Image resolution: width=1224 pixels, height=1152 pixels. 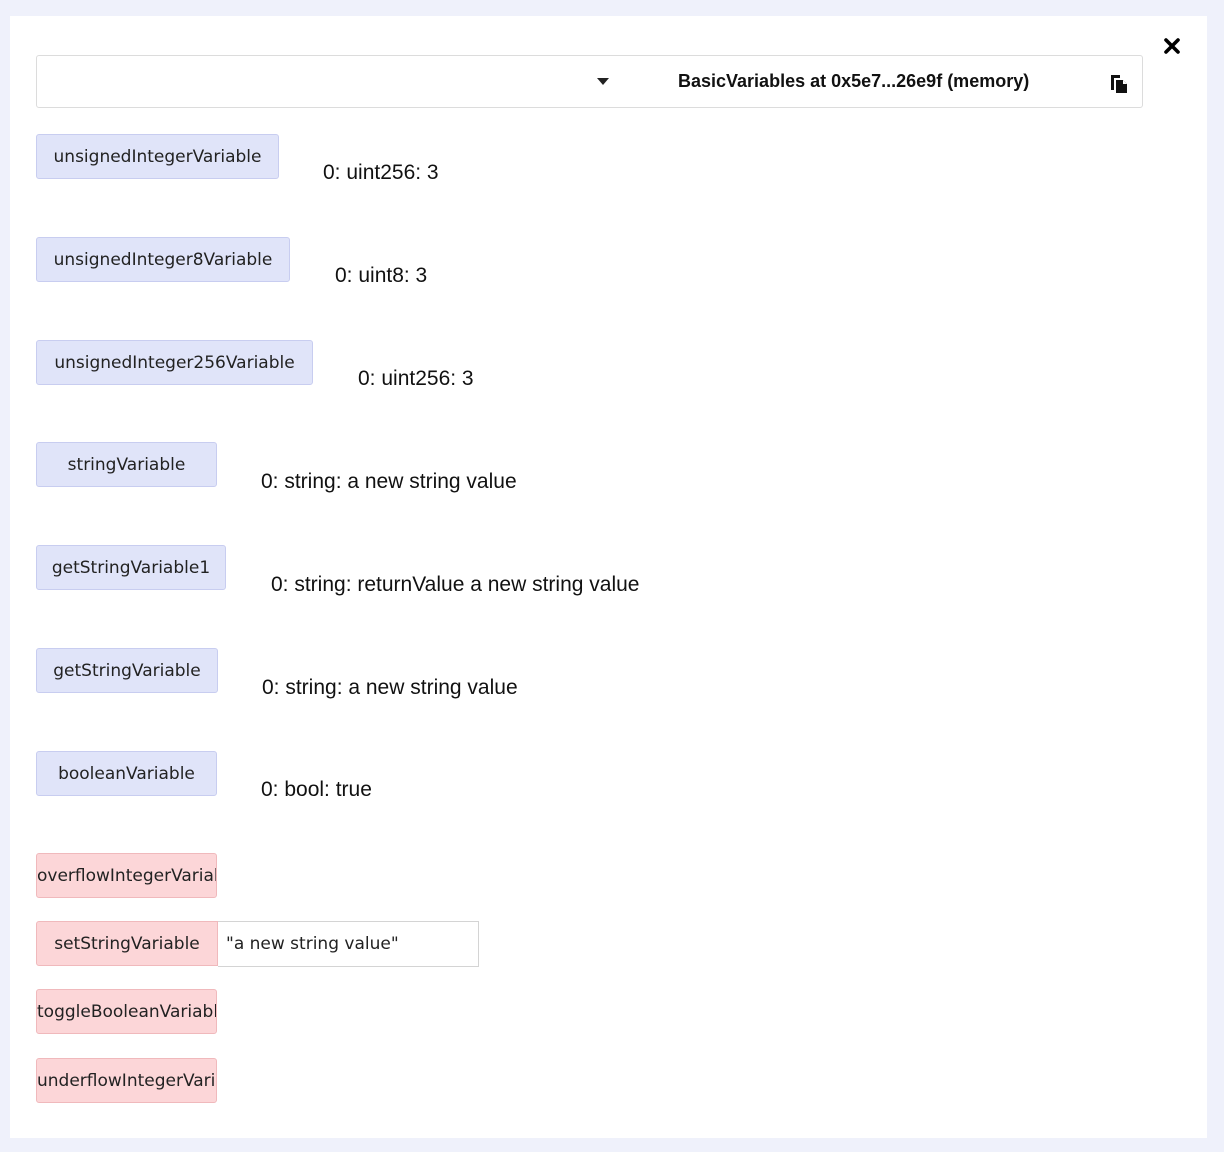 I want to click on close-icon, so click(x=1172, y=46).